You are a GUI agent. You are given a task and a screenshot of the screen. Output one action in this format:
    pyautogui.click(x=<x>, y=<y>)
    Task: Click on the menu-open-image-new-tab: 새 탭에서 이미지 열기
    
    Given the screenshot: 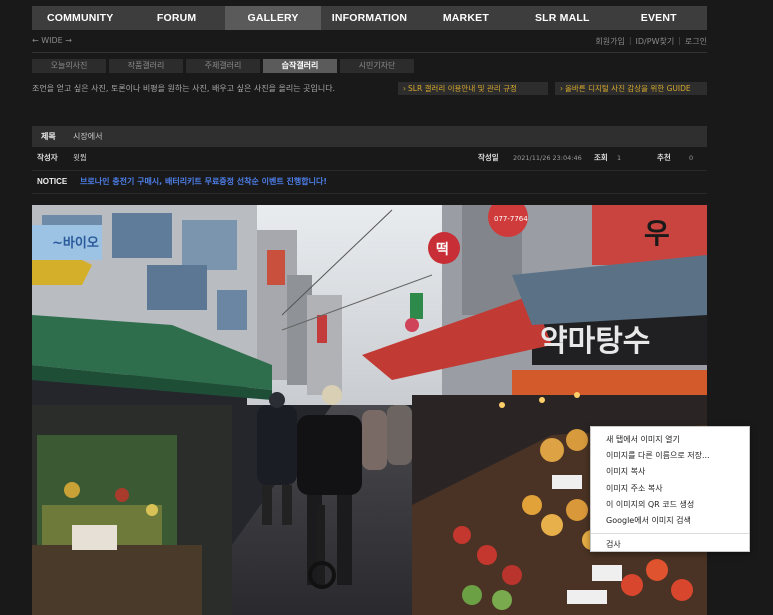 What is the action you would take?
    pyautogui.click(x=670, y=440)
    